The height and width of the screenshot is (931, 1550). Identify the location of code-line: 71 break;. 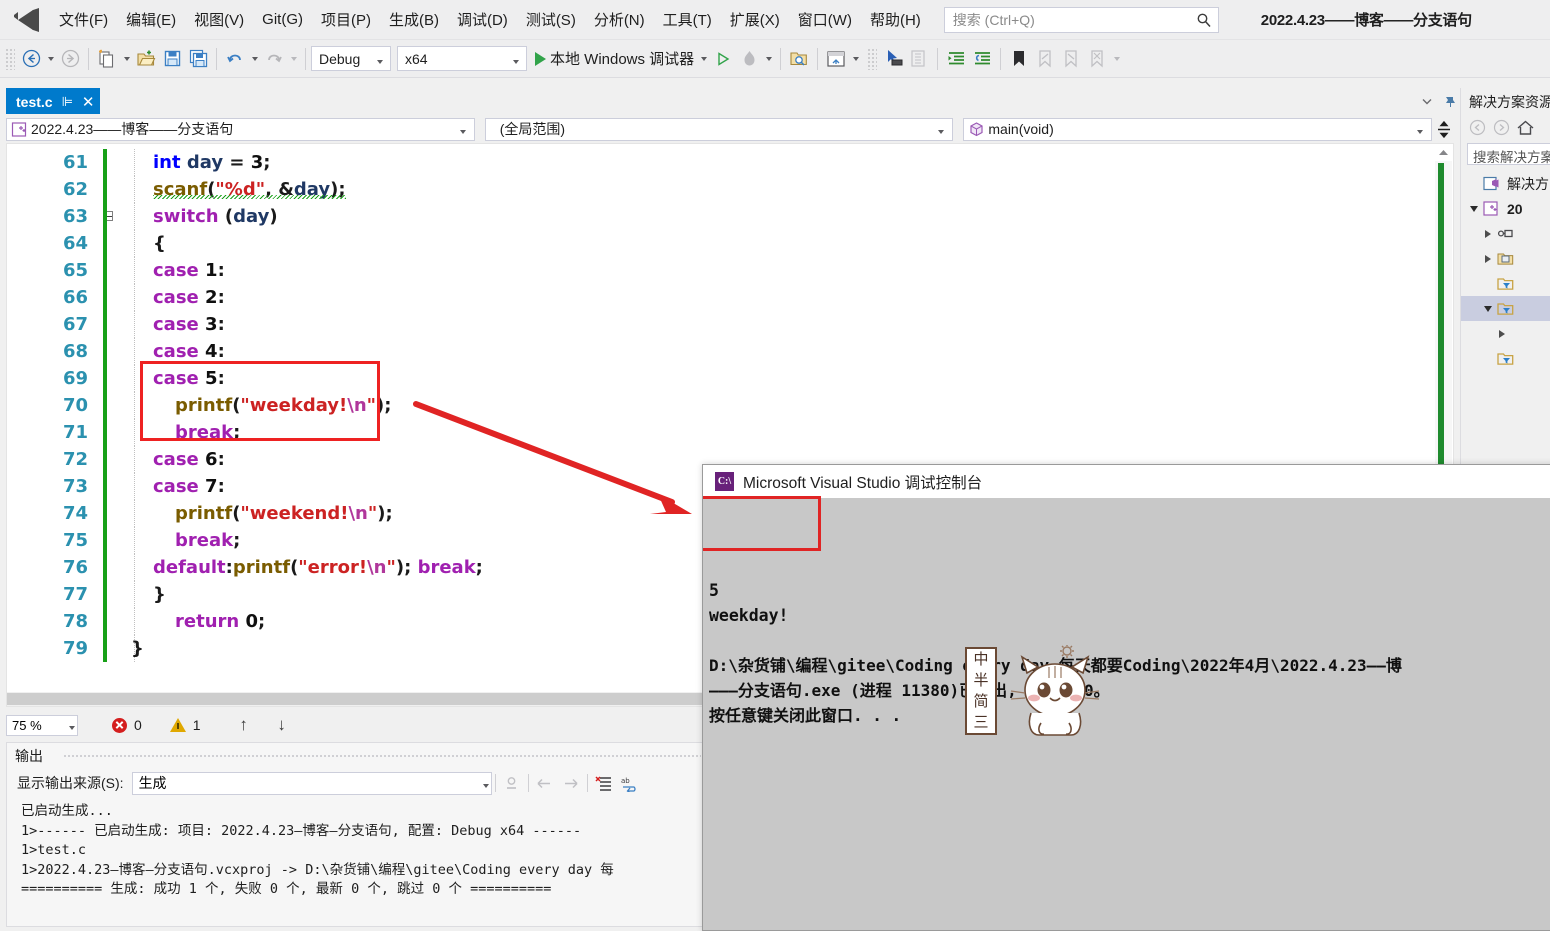
(245, 432).